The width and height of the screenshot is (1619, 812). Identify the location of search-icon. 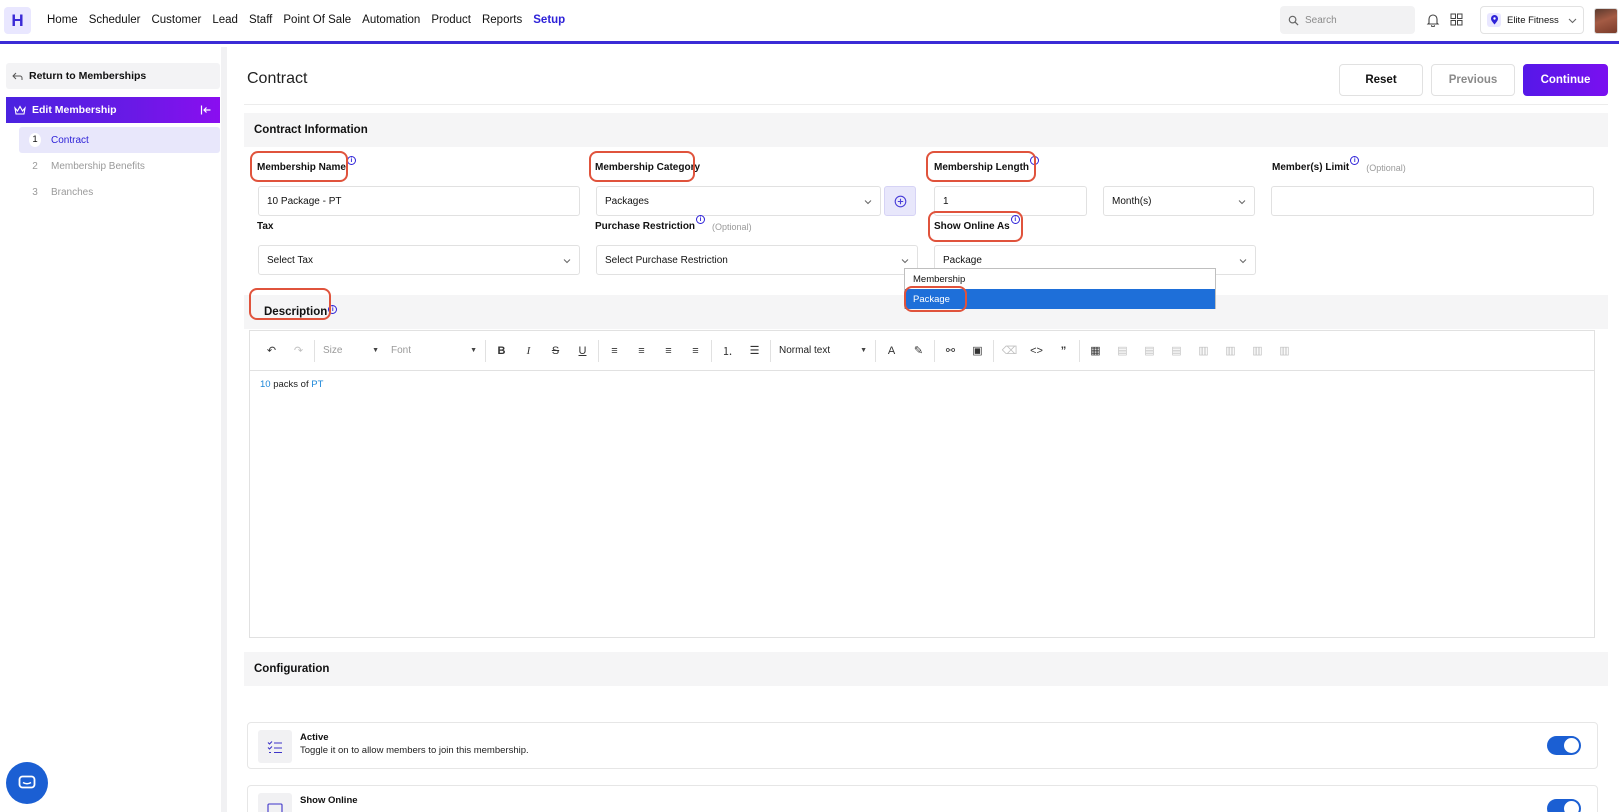
(1293, 20).